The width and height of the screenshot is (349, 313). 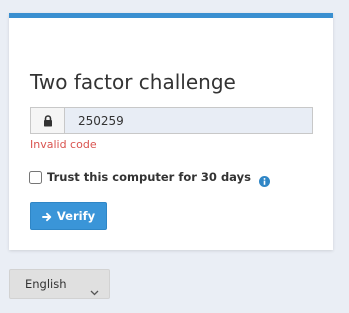 I want to click on verify-button: Verify, so click(x=68, y=216).